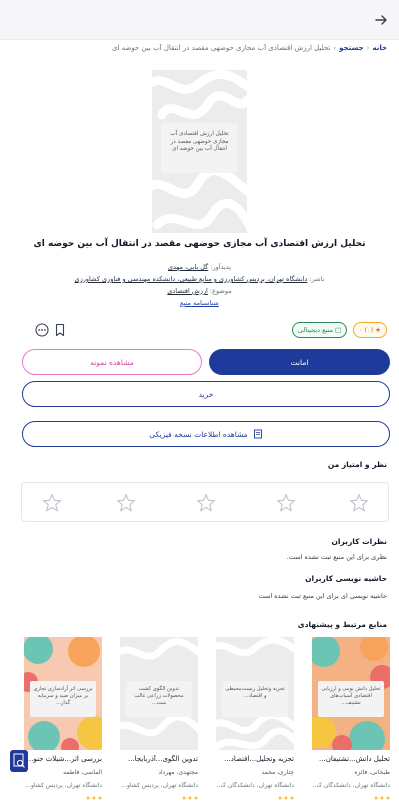 This screenshot has height=802, width=399. What do you see at coordinates (178, 772) in the screenshot?
I see `related-author: مجتهدی، مهرداد` at bounding box center [178, 772].